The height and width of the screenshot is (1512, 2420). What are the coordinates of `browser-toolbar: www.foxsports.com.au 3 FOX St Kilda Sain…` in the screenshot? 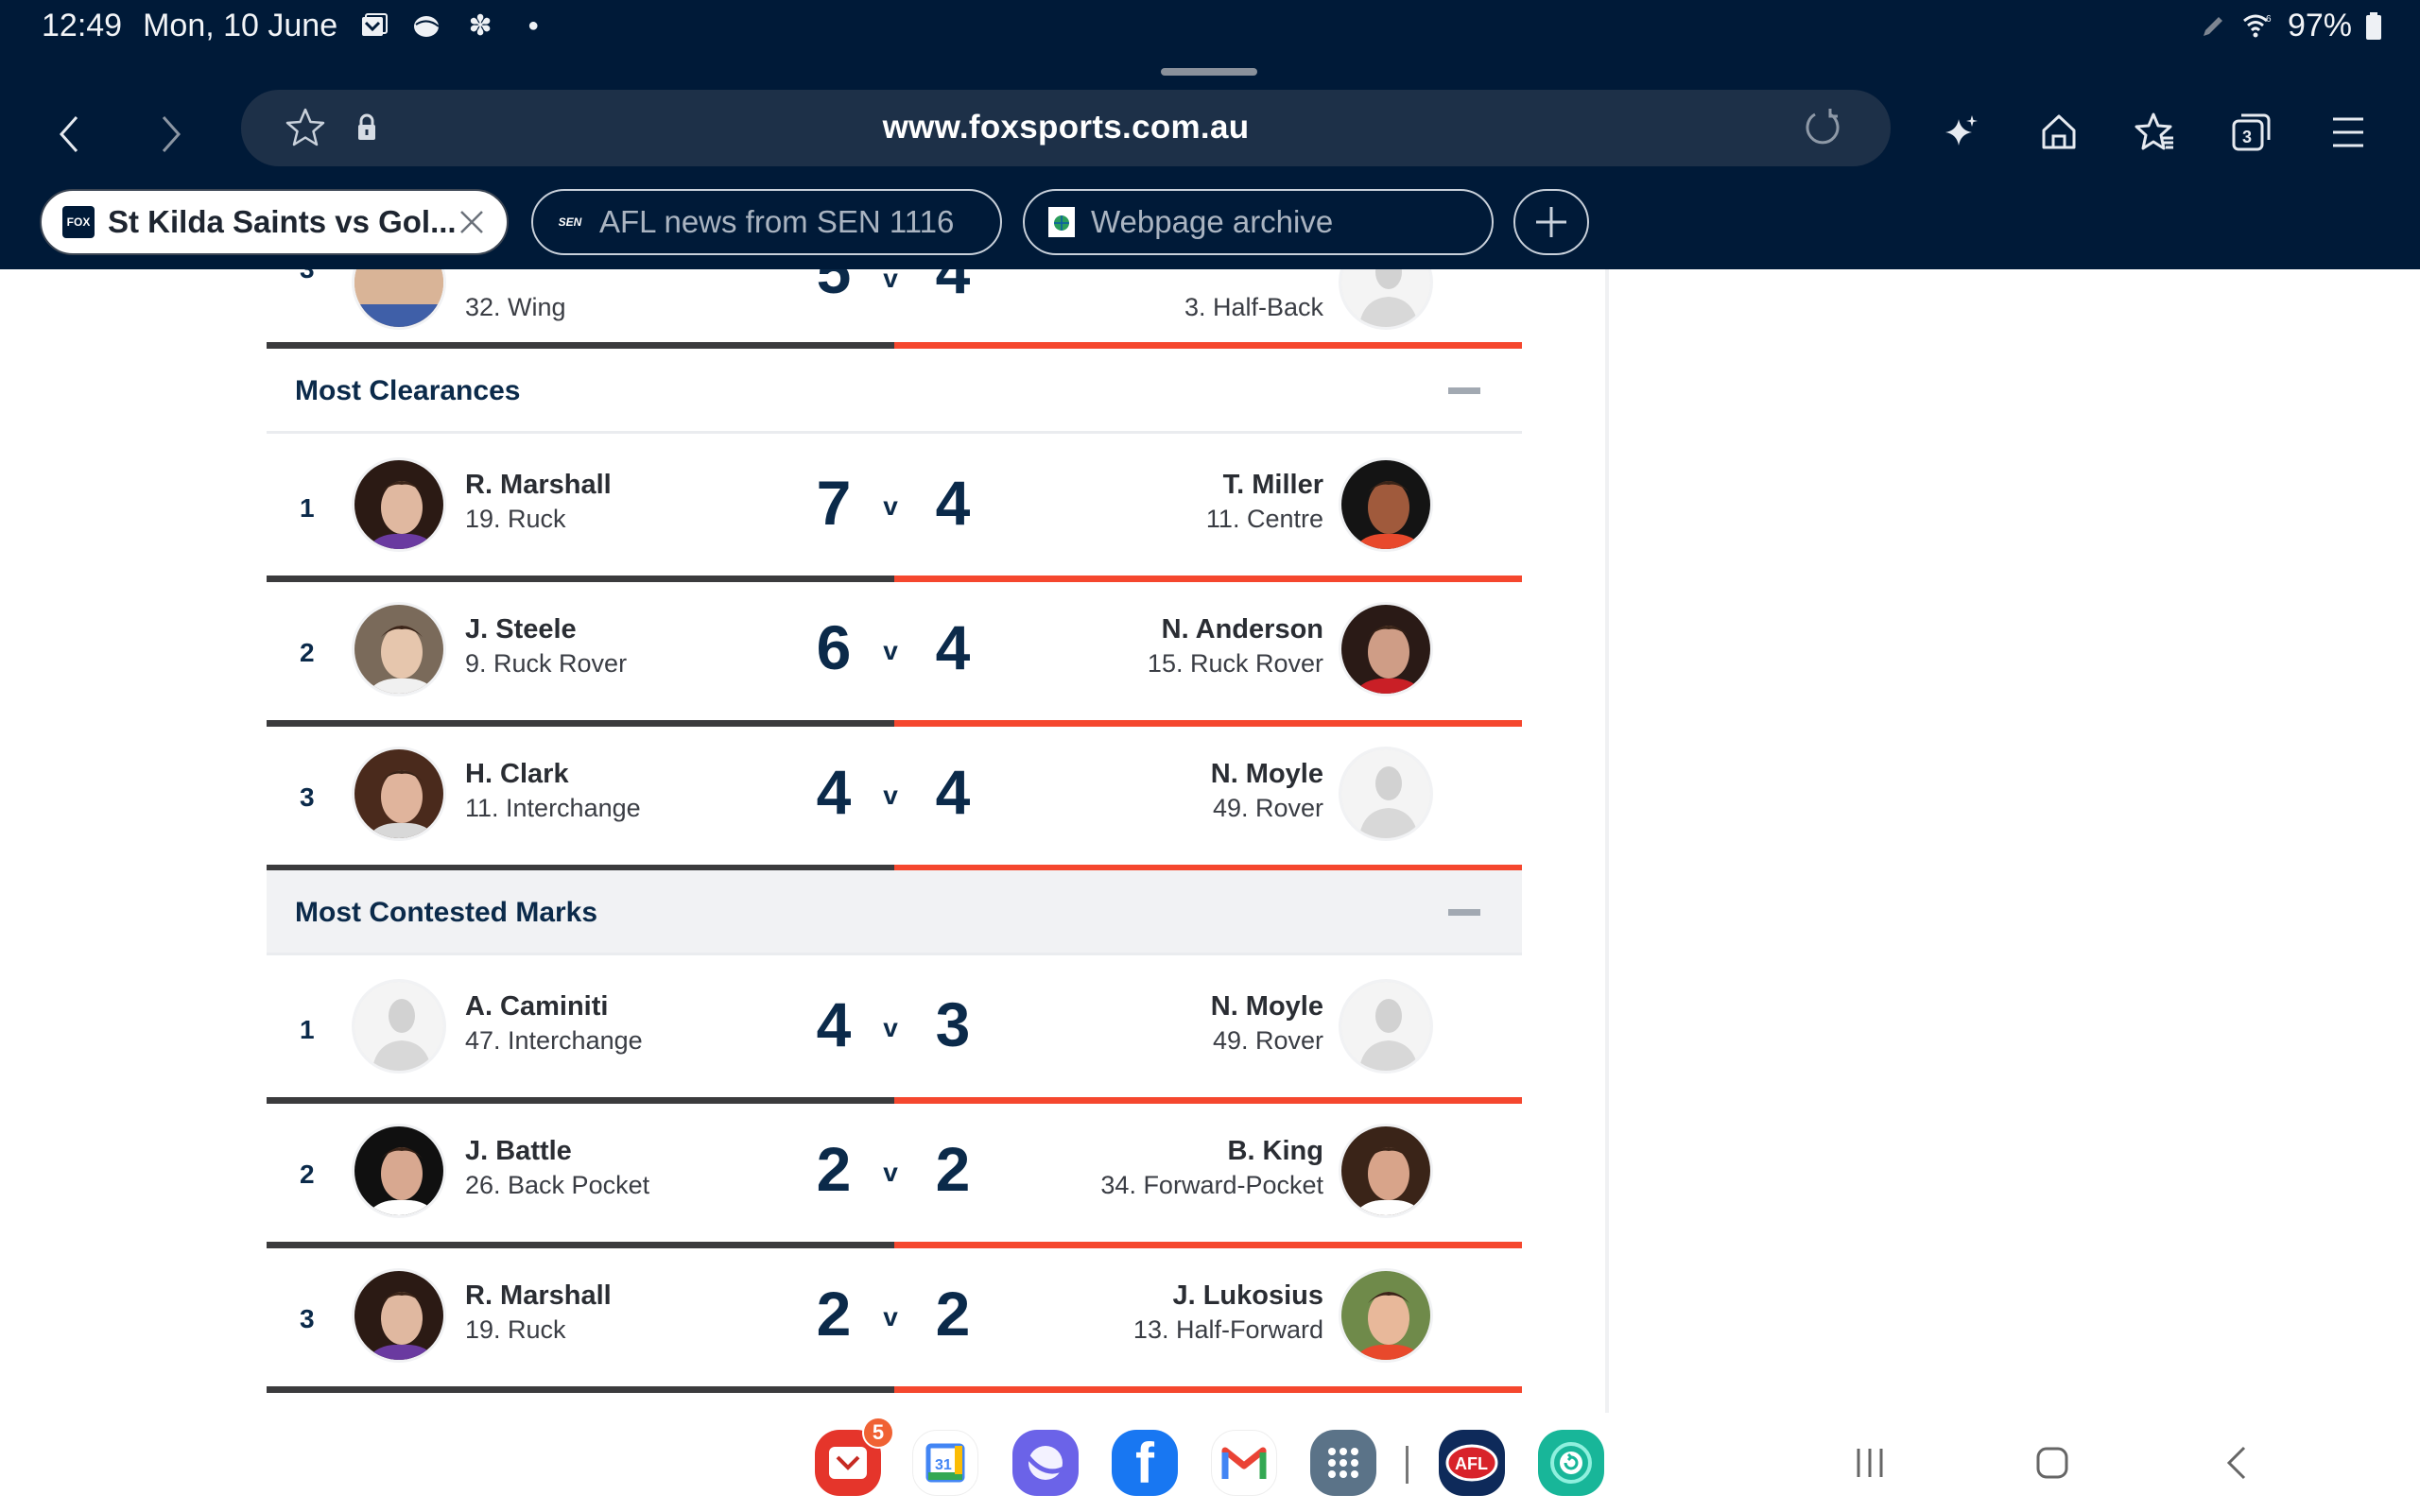 It's located at (1210, 163).